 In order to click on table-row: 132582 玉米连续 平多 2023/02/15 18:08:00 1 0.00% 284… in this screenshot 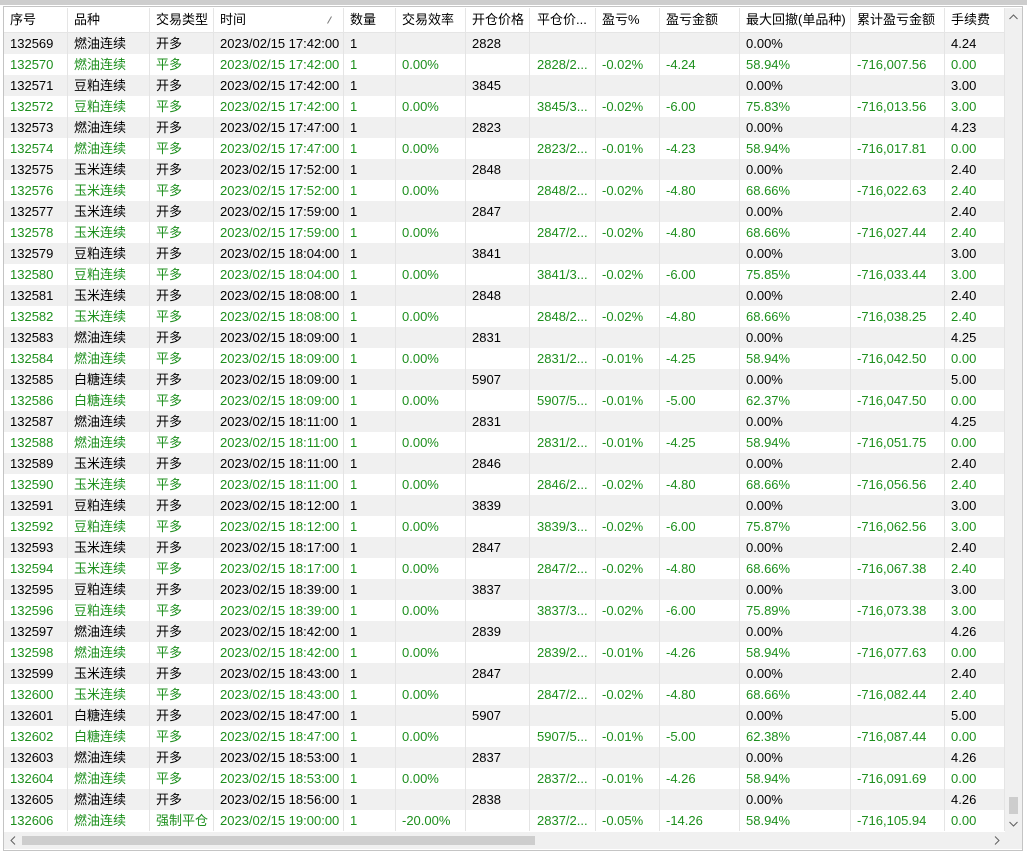, I will do `click(504, 316)`.